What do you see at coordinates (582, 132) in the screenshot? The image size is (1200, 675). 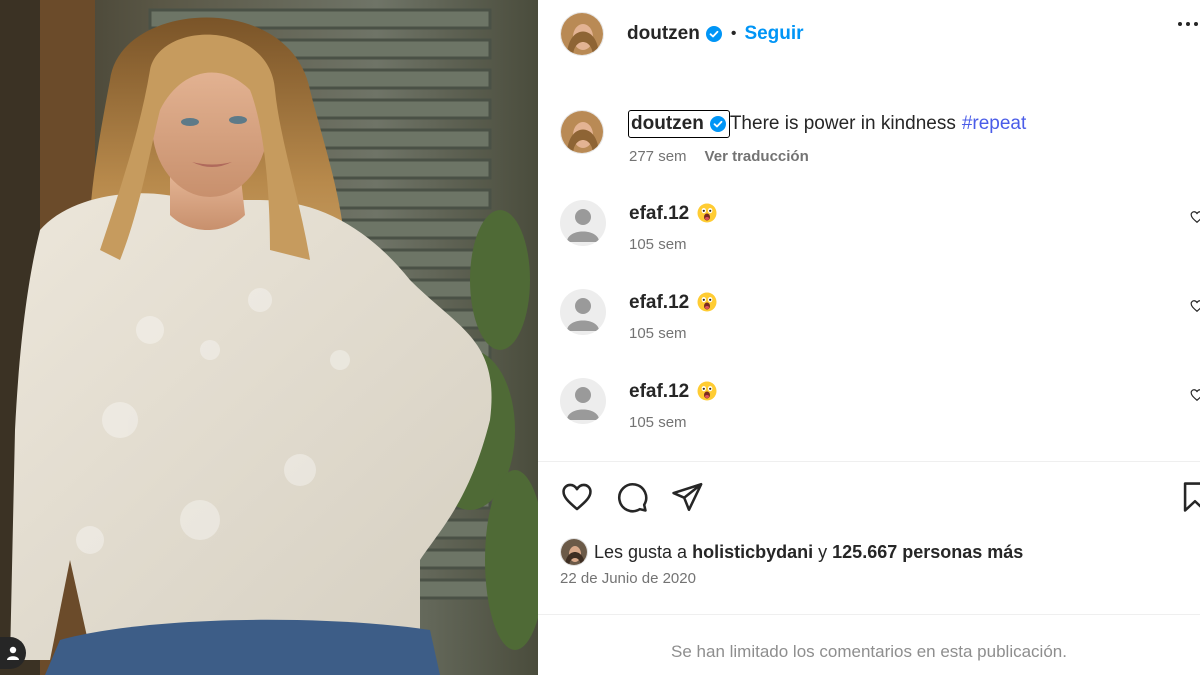 I see `caption-avatar` at bounding box center [582, 132].